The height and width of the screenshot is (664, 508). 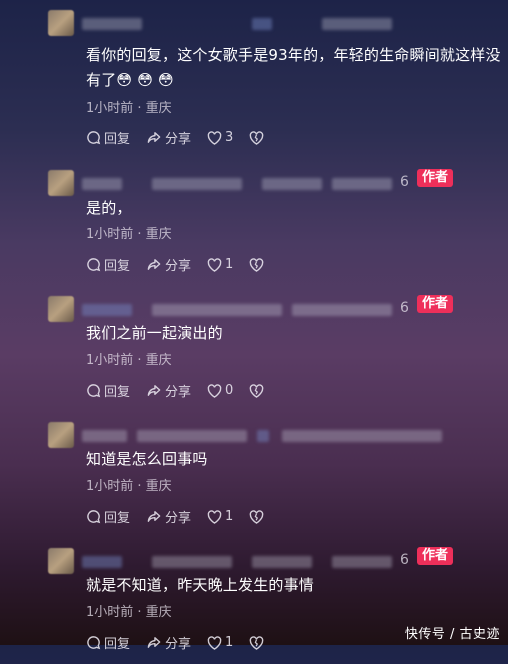 I want to click on like-button: 3, so click(x=220, y=137).